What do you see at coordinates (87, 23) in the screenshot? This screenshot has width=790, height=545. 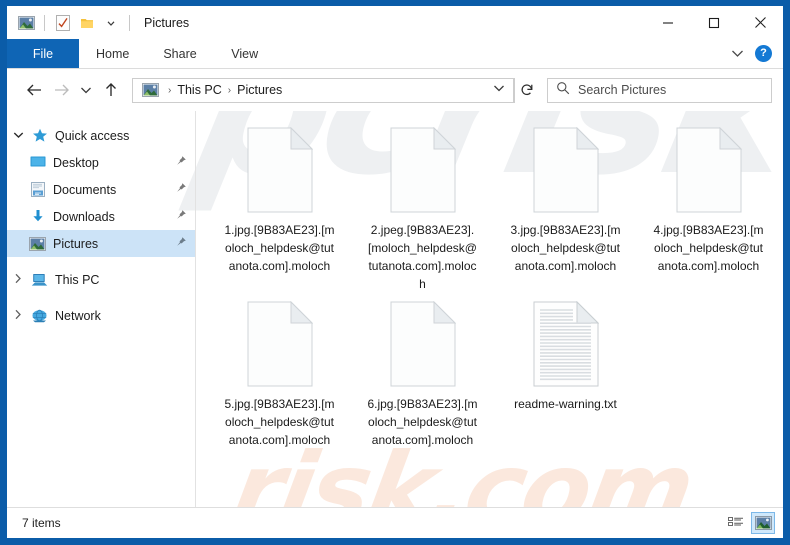 I see `new-folder-icon` at bounding box center [87, 23].